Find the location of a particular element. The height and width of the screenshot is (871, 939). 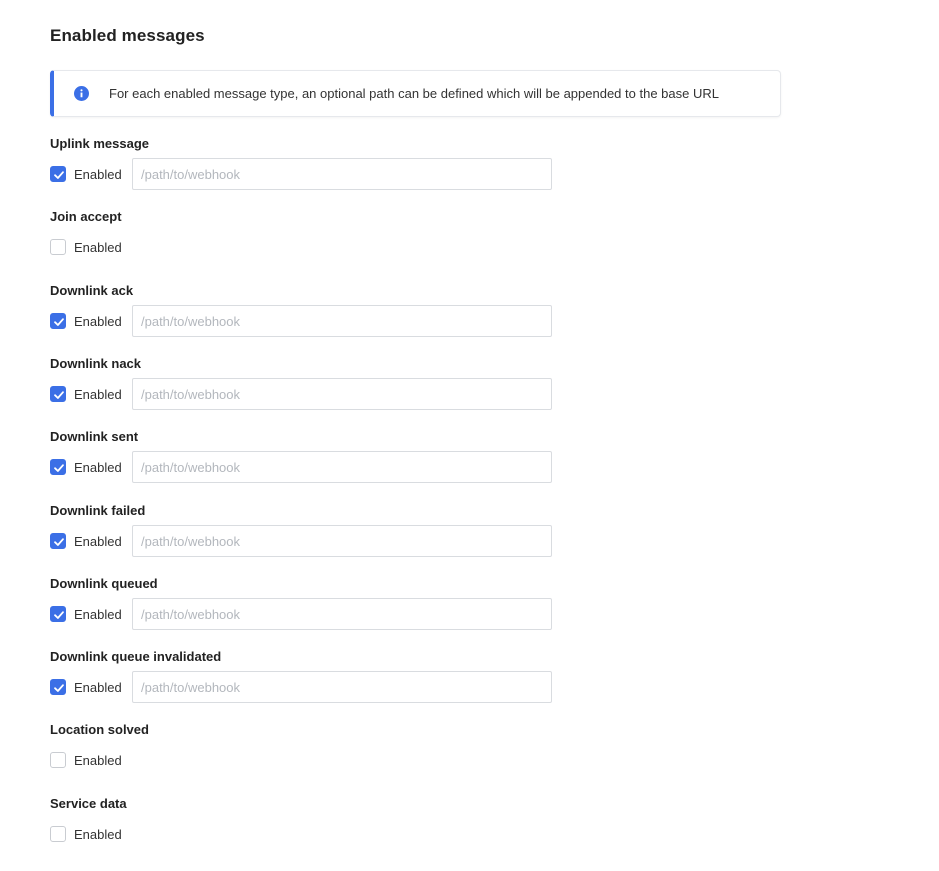

message-label: Downlink queue invalidated is located at coordinates (136, 656).